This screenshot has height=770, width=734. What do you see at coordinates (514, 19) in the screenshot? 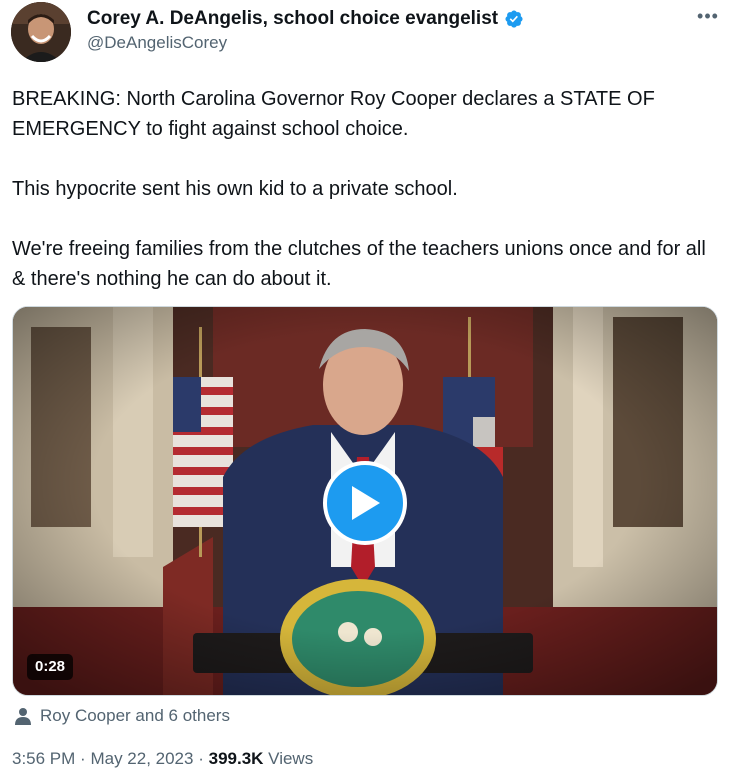
I see `verified-badge-icon` at bounding box center [514, 19].